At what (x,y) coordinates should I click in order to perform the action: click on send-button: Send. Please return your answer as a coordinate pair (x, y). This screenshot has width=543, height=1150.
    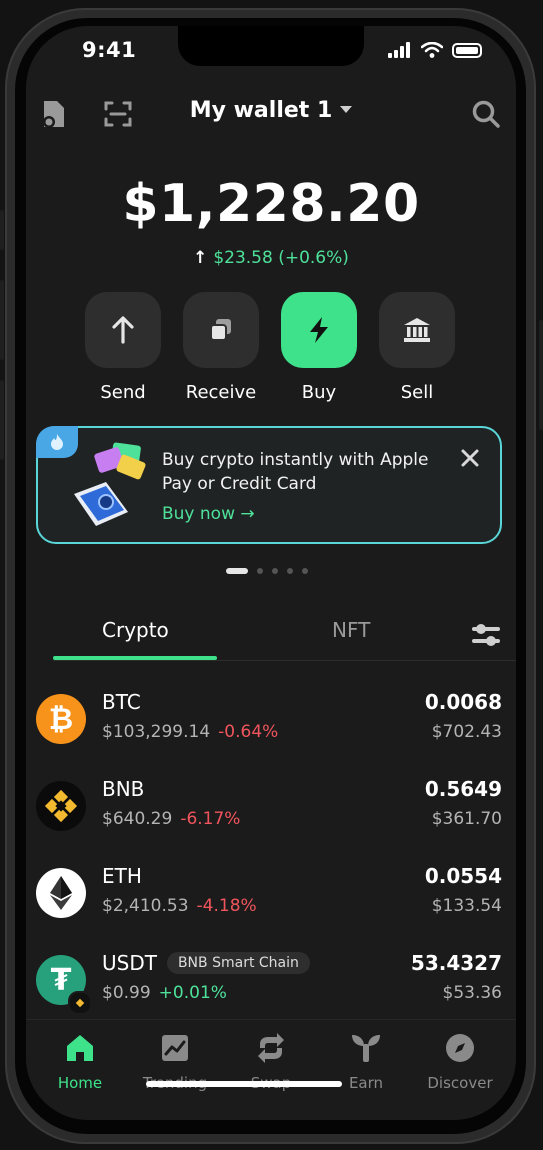
    Looking at the image, I should click on (123, 347).